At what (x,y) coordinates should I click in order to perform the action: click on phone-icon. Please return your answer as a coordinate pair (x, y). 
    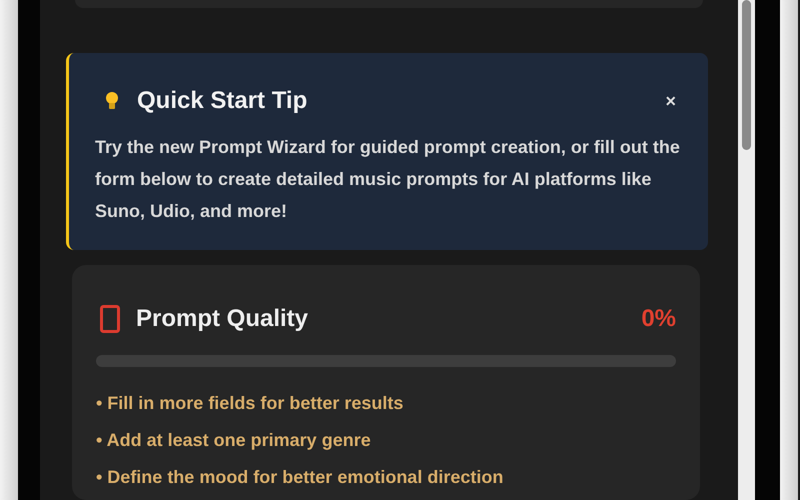
    Looking at the image, I should click on (110, 319).